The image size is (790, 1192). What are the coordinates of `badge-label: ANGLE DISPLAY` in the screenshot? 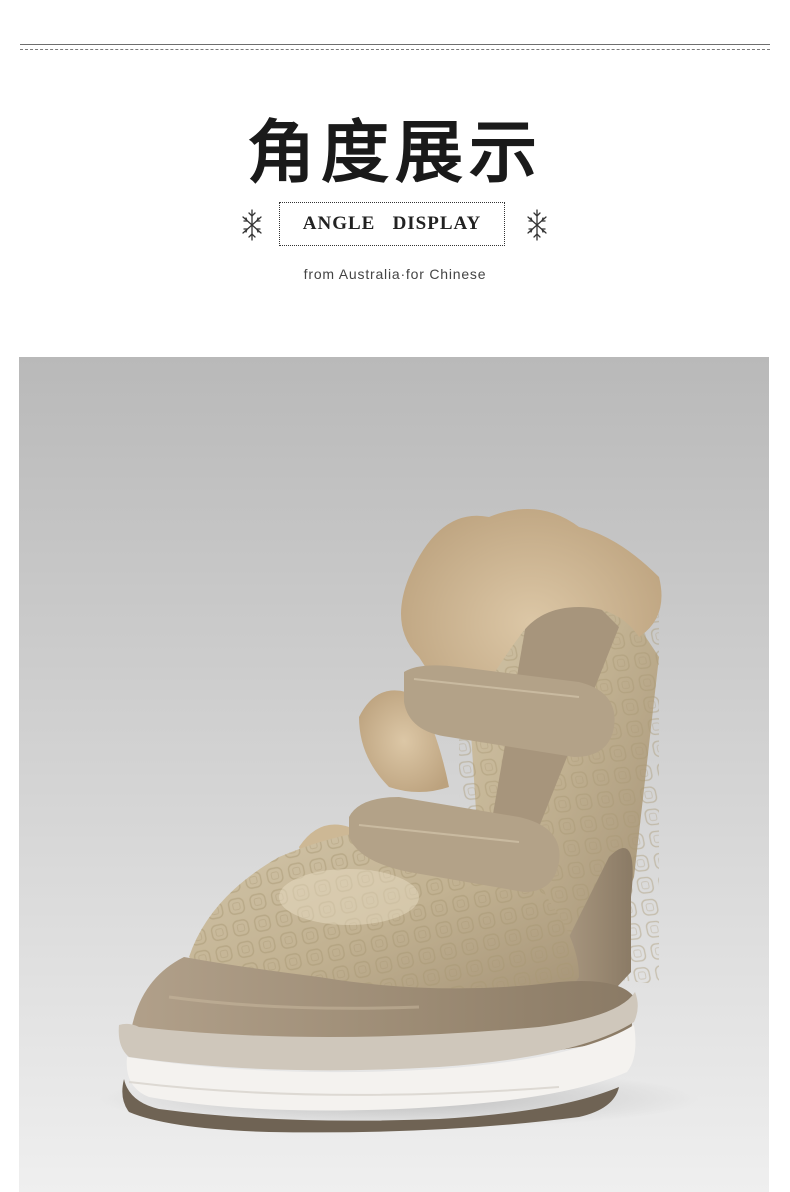 It's located at (392, 223).